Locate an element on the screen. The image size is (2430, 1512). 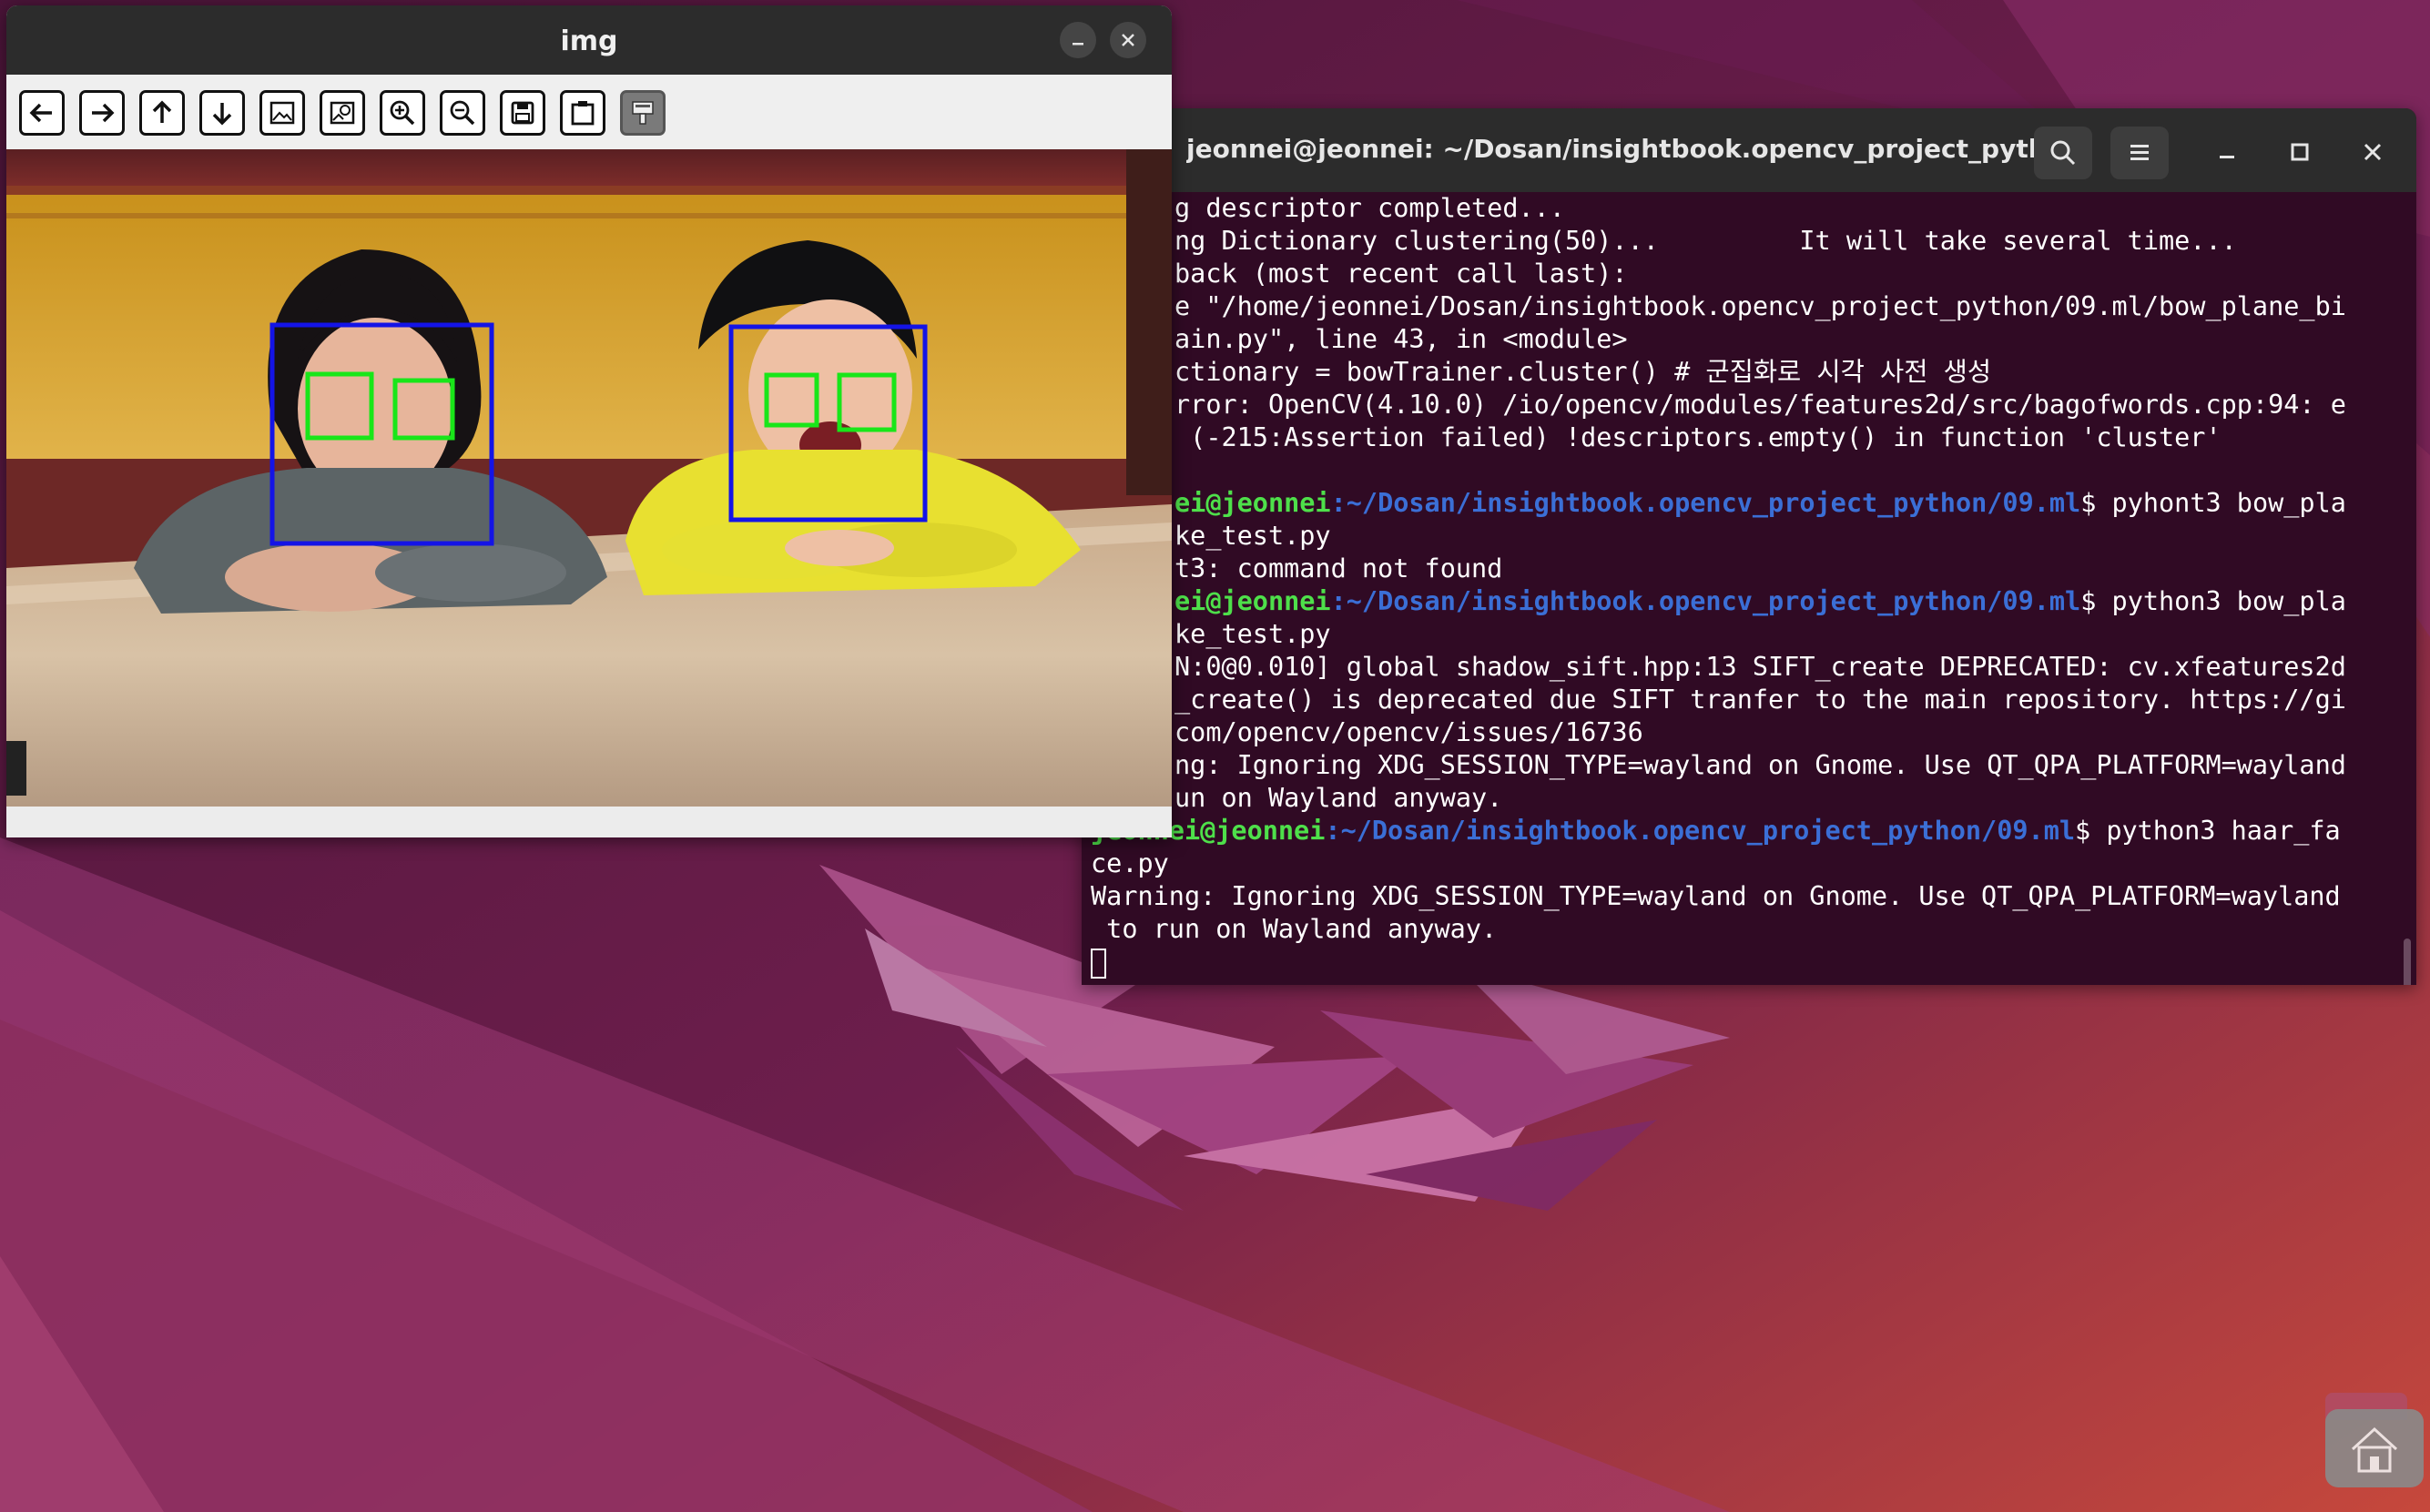
save-icon is located at coordinates (522, 113).